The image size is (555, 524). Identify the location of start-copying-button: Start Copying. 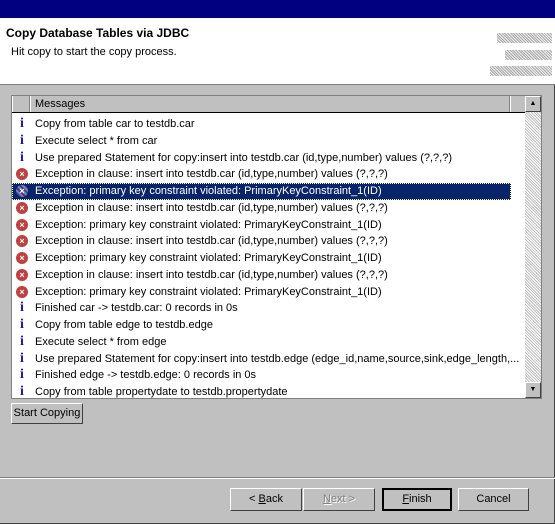
(47, 413).